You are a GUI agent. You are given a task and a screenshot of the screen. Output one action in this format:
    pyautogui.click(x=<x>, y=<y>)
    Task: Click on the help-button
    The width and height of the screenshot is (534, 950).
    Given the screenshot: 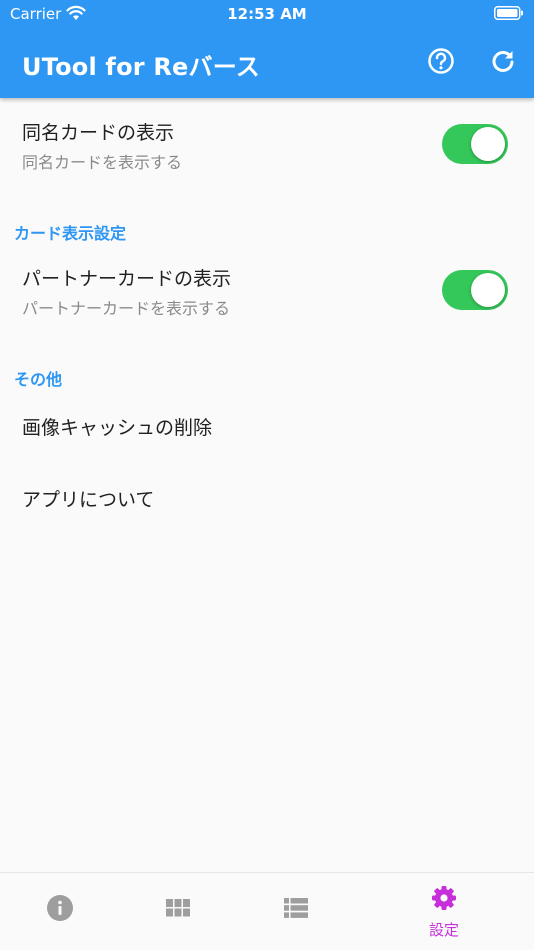 What is the action you would take?
    pyautogui.click(x=441, y=61)
    